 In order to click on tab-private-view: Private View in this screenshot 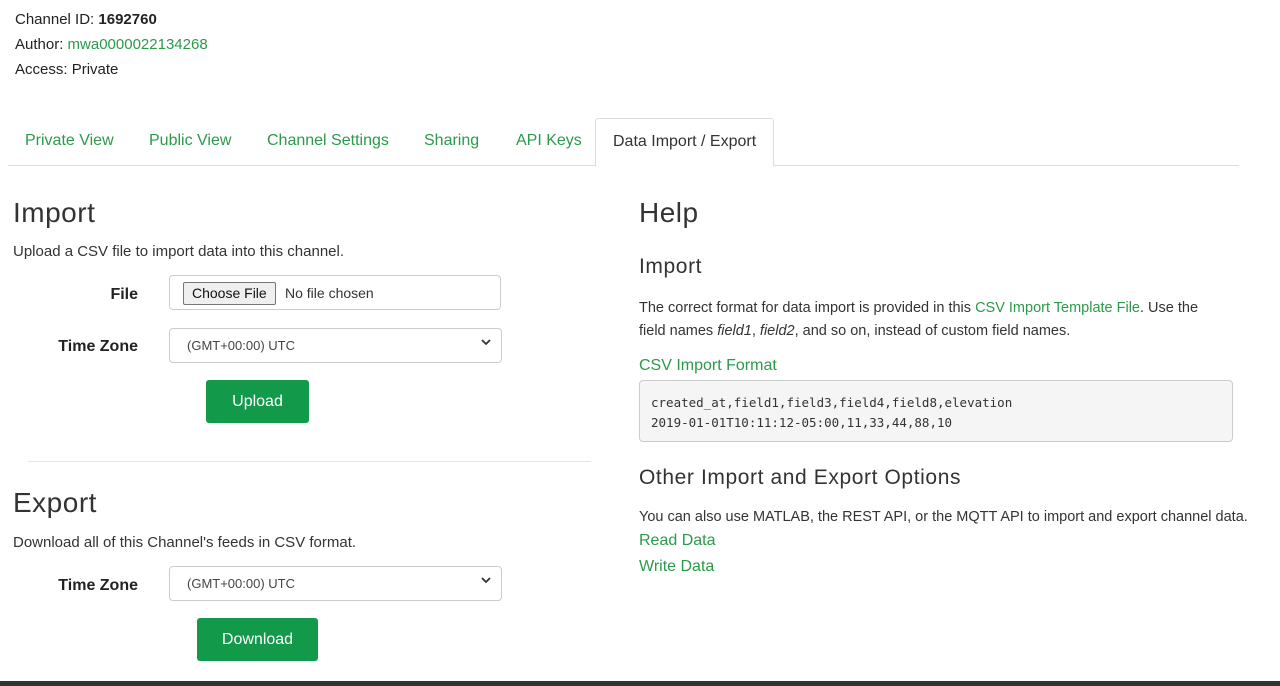, I will do `click(69, 141)`.